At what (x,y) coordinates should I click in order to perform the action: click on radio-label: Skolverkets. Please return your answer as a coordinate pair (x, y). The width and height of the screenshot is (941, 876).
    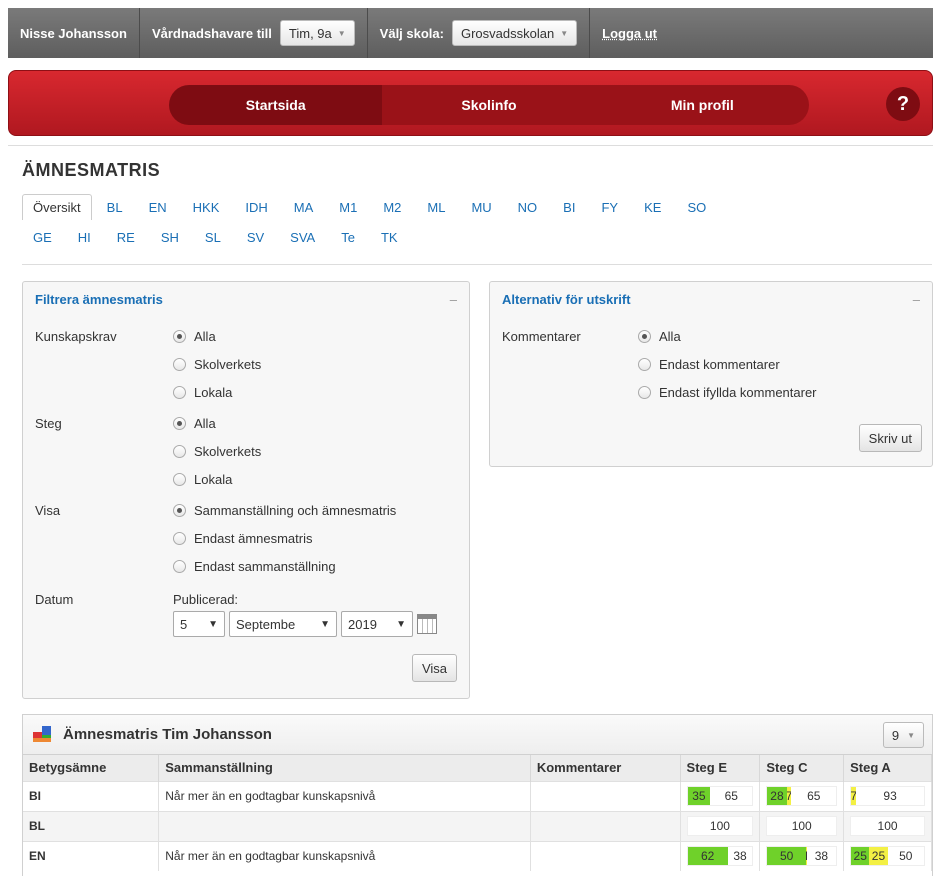
    Looking at the image, I should click on (228, 364).